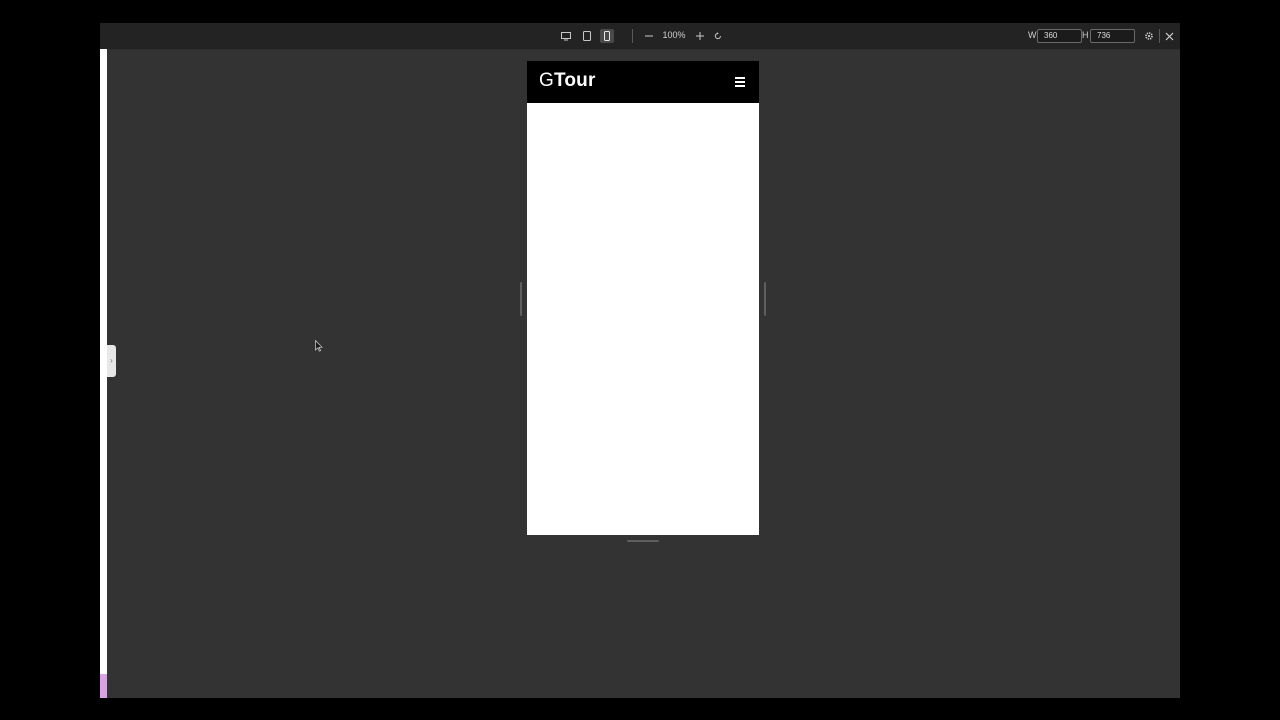 This screenshot has width=1280, height=720. Describe the element at coordinates (103, 686) in the screenshot. I see `side-panel-accent` at that location.